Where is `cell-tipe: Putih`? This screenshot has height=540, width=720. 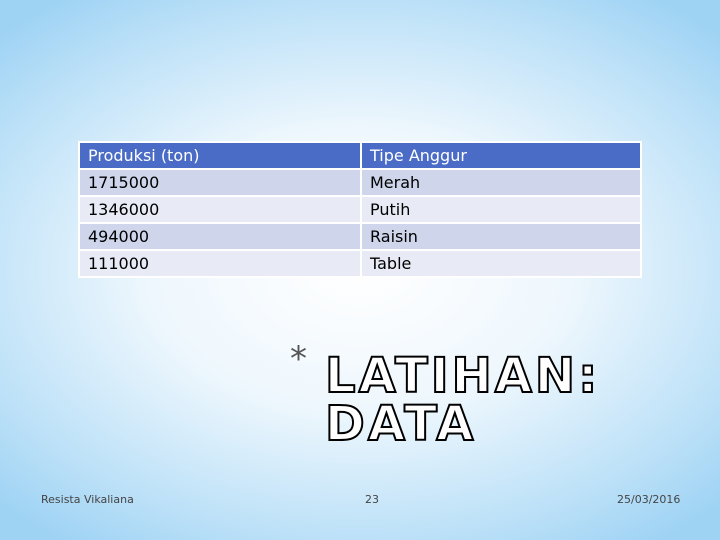 cell-tipe: Putih is located at coordinates (501, 209).